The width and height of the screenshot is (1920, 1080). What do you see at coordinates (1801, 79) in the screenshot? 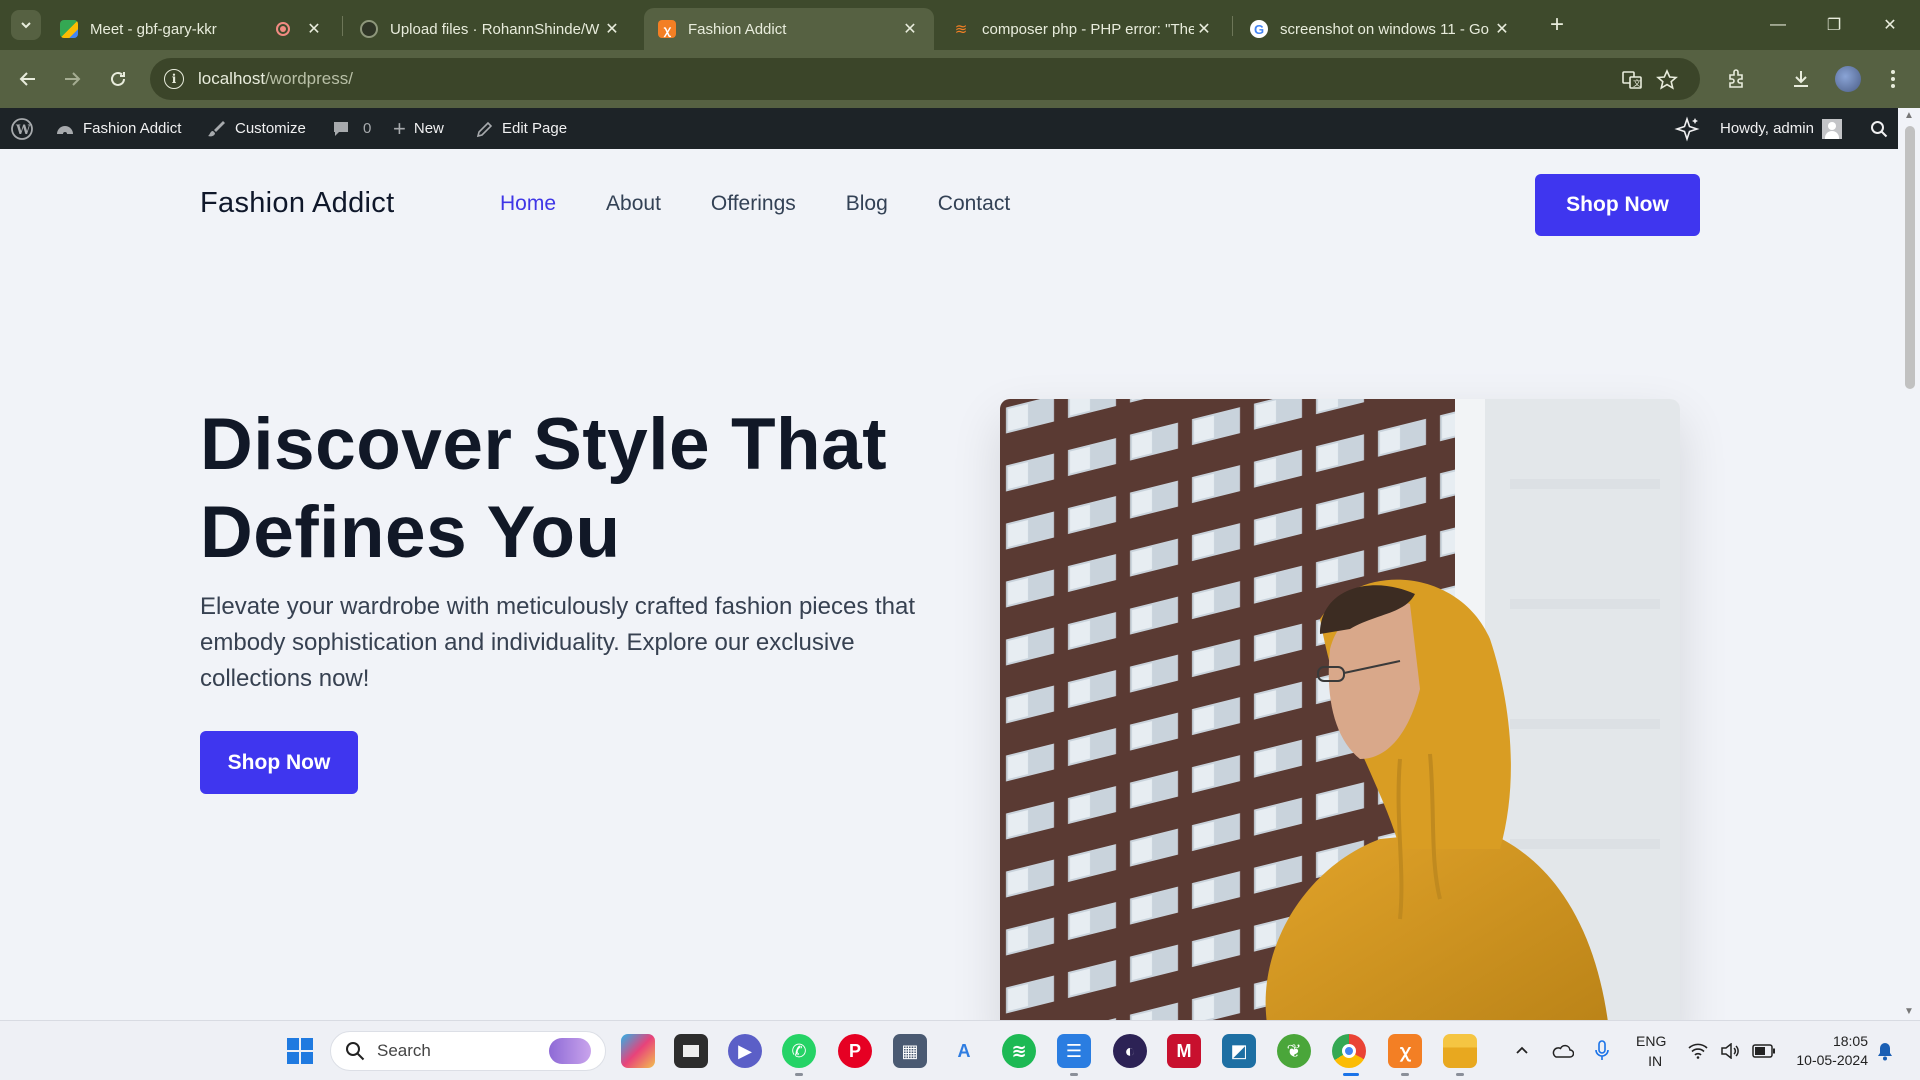
I see `download-icon` at bounding box center [1801, 79].